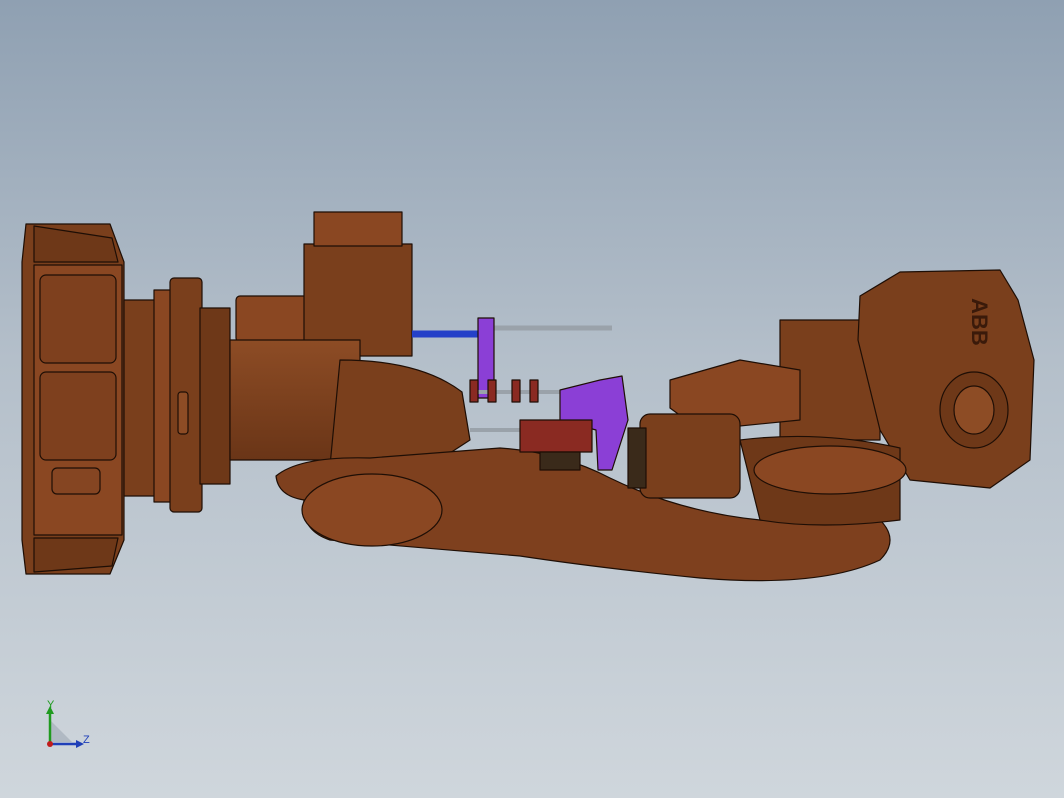 This screenshot has width=1064, height=798. I want to click on abb-brand-label: ABB, so click(979, 322).